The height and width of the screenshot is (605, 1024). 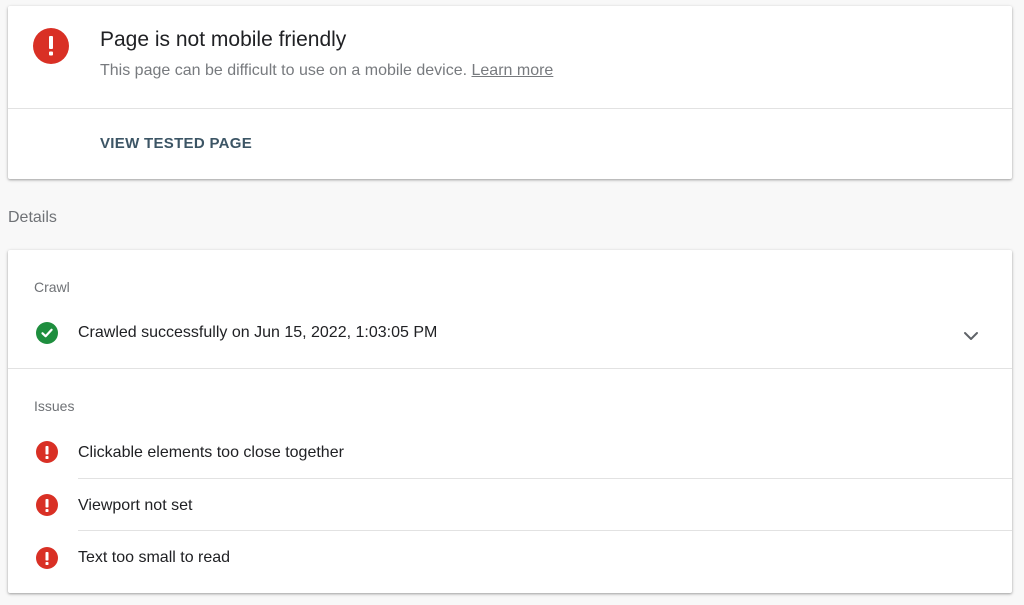 What do you see at coordinates (135, 505) in the screenshot?
I see `issue-label: Viewport not set` at bounding box center [135, 505].